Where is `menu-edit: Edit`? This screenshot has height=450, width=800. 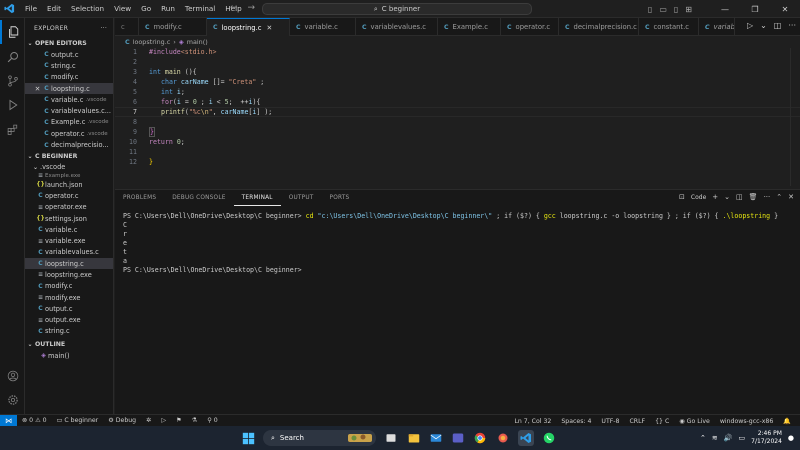 menu-edit: Edit is located at coordinates (54, 8).